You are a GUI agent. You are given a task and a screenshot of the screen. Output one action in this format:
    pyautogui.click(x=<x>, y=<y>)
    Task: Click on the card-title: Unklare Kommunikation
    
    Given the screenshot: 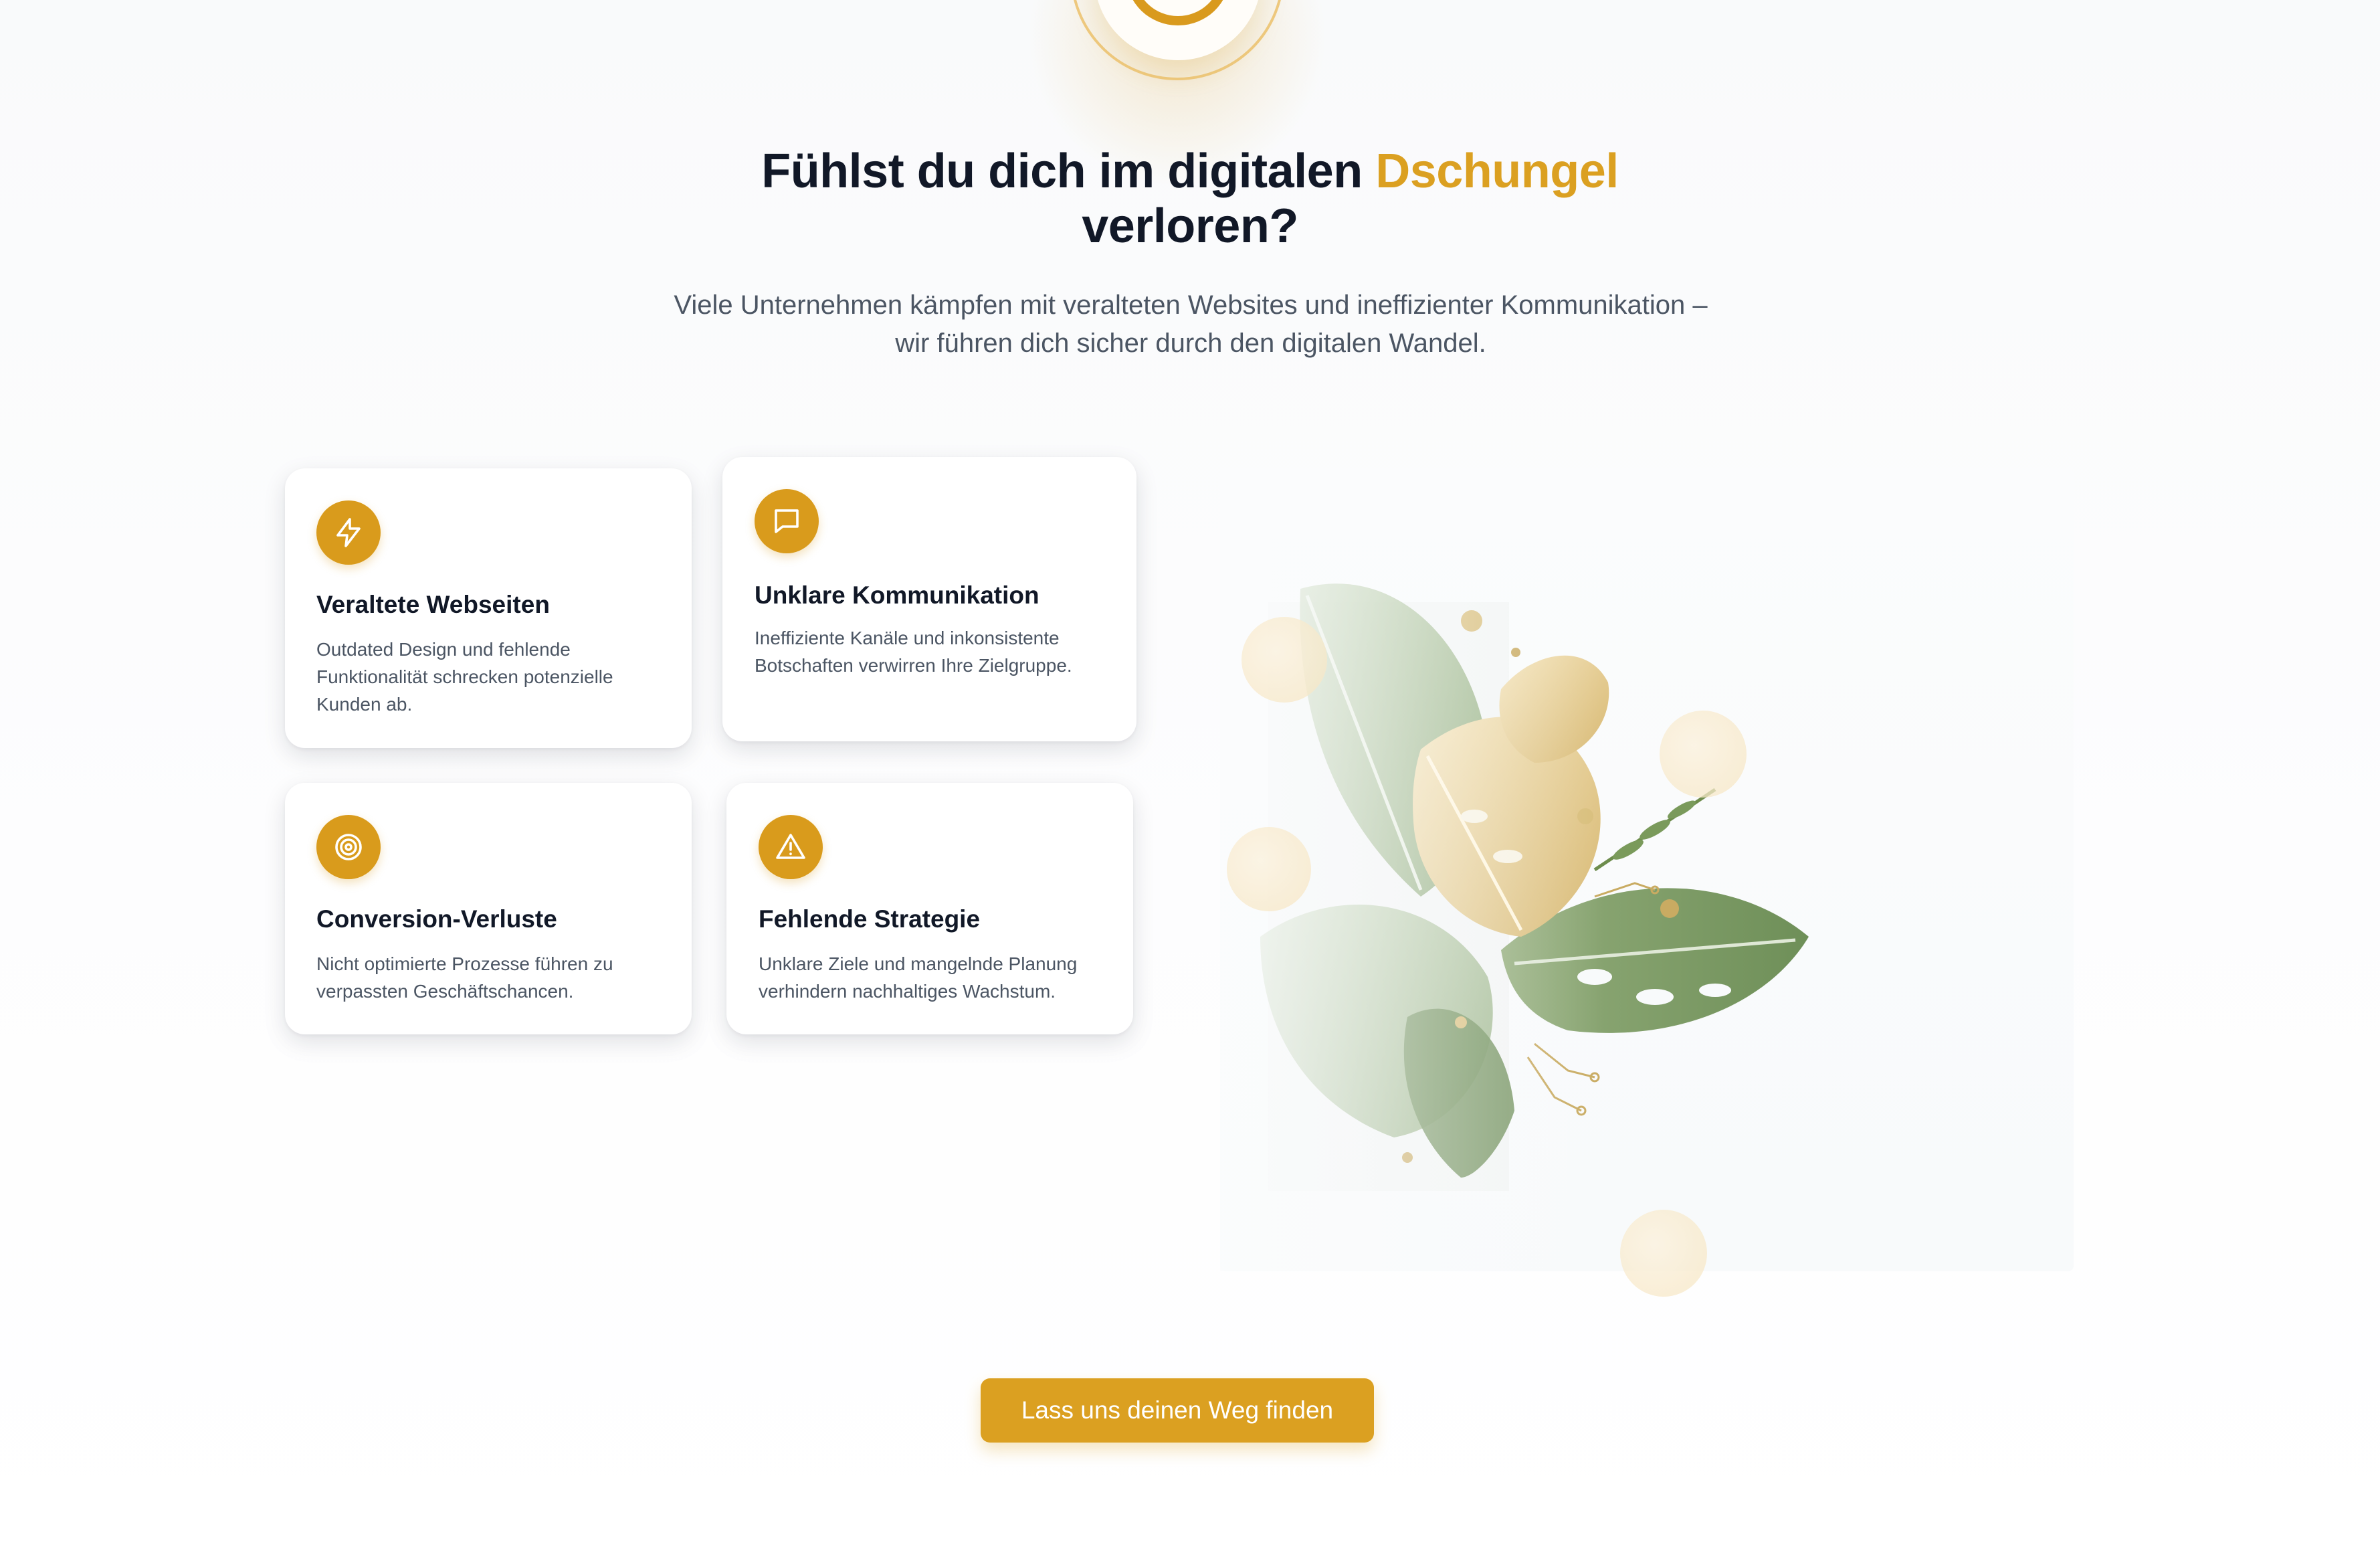 What is the action you would take?
    pyautogui.click(x=897, y=595)
    